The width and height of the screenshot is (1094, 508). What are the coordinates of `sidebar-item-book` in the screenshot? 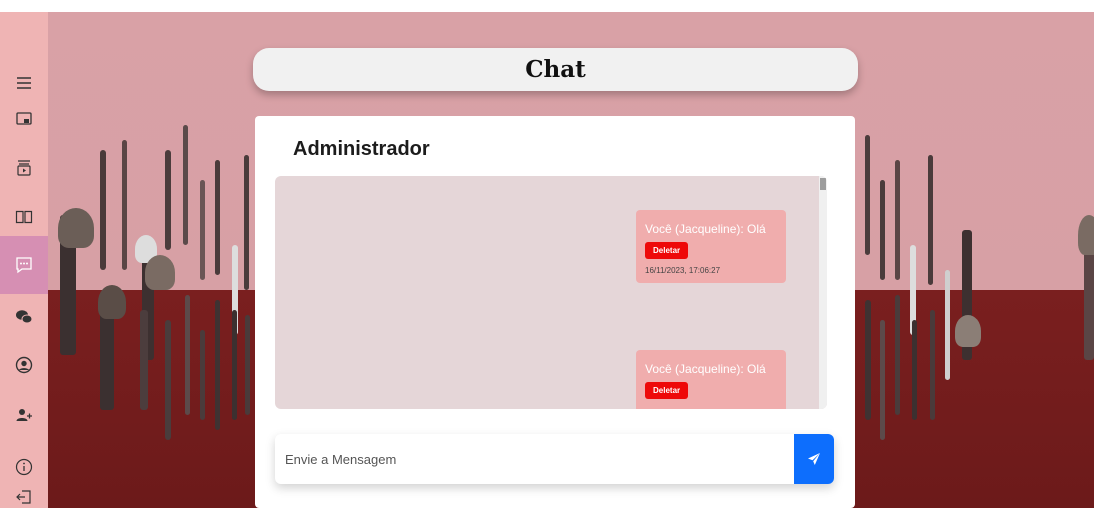 It's located at (24, 217).